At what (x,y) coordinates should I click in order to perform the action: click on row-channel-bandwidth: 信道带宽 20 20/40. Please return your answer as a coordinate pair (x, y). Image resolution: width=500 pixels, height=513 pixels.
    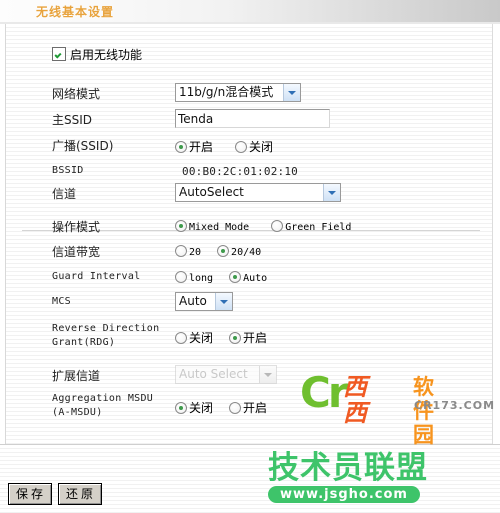
    Looking at the image, I should click on (250, 251).